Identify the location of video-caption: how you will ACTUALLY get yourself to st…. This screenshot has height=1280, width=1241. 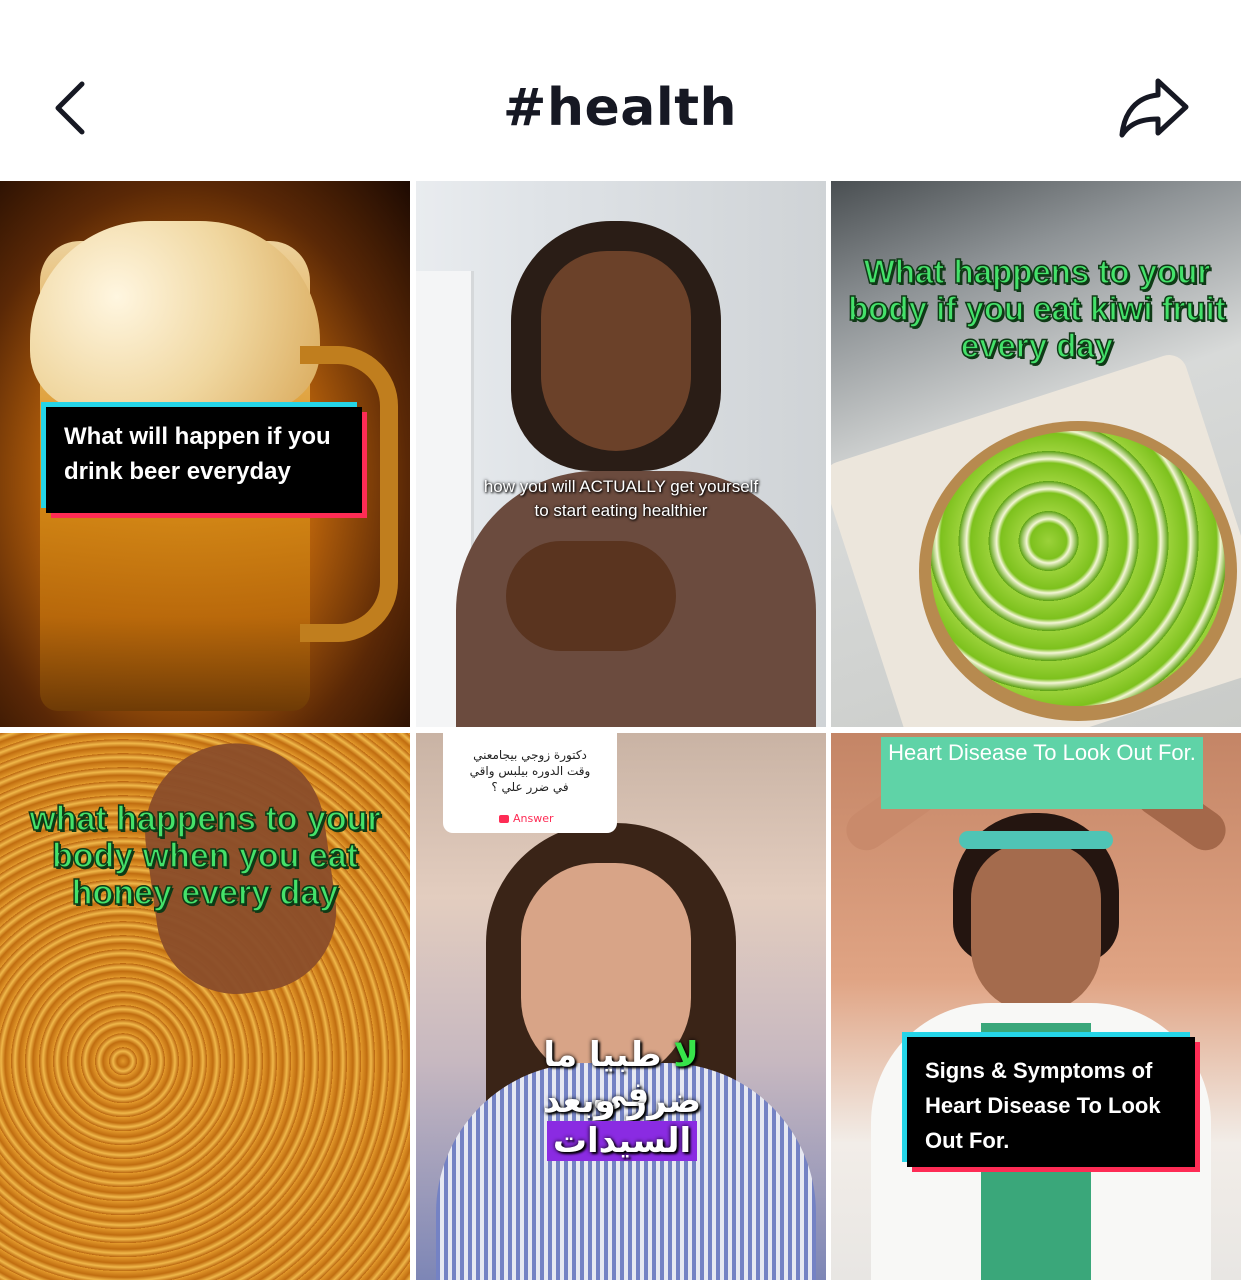
(621, 498).